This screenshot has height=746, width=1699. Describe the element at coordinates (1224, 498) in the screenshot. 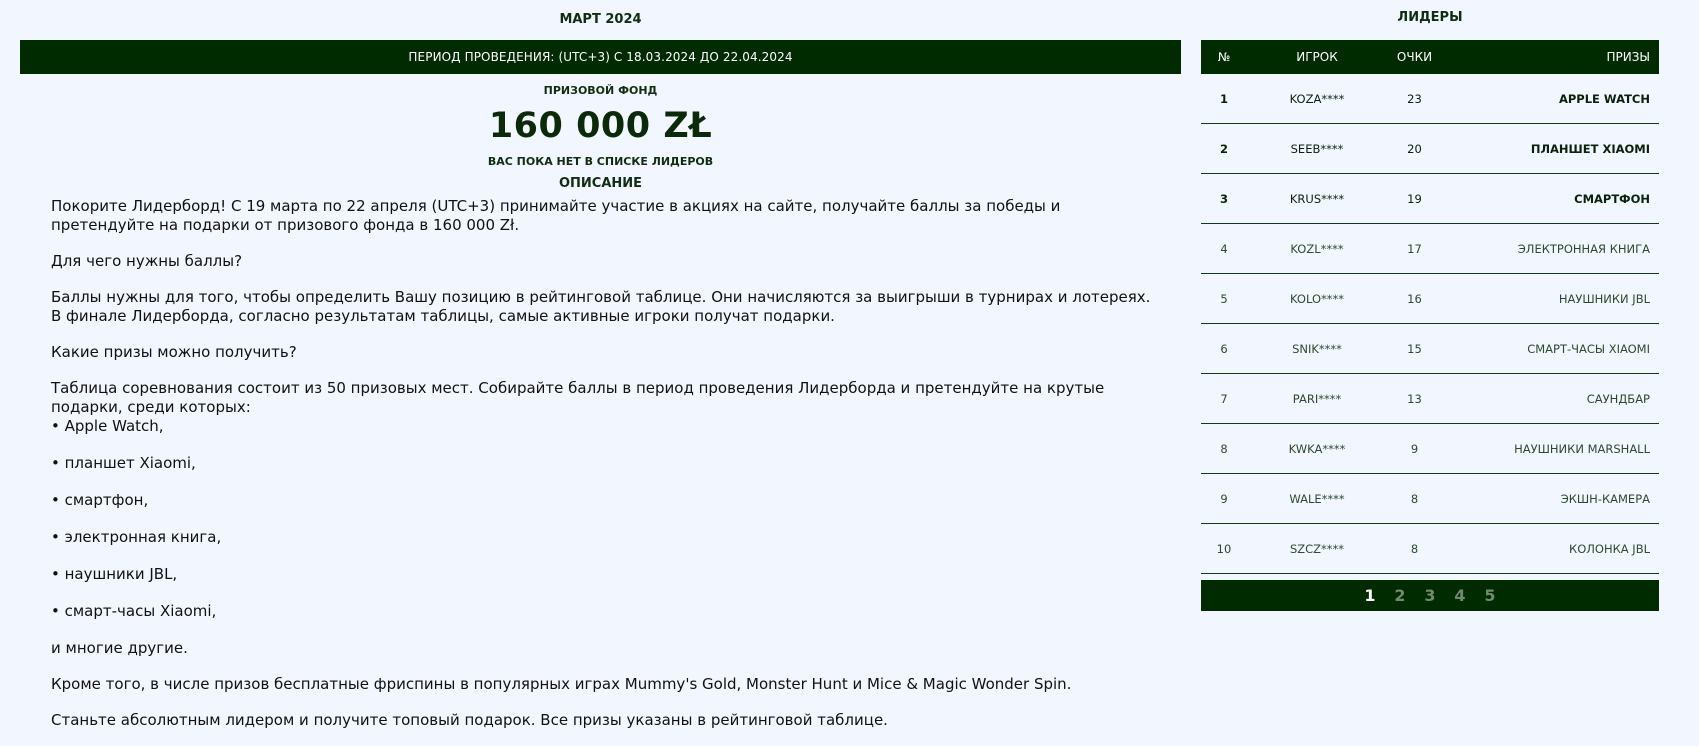

I see `row-rank: 9` at that location.